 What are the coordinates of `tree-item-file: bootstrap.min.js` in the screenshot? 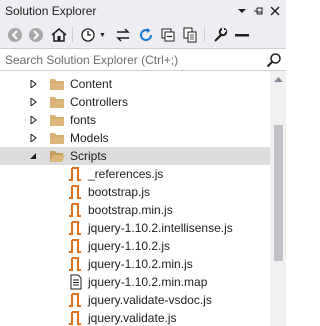 It's located at (135, 210).